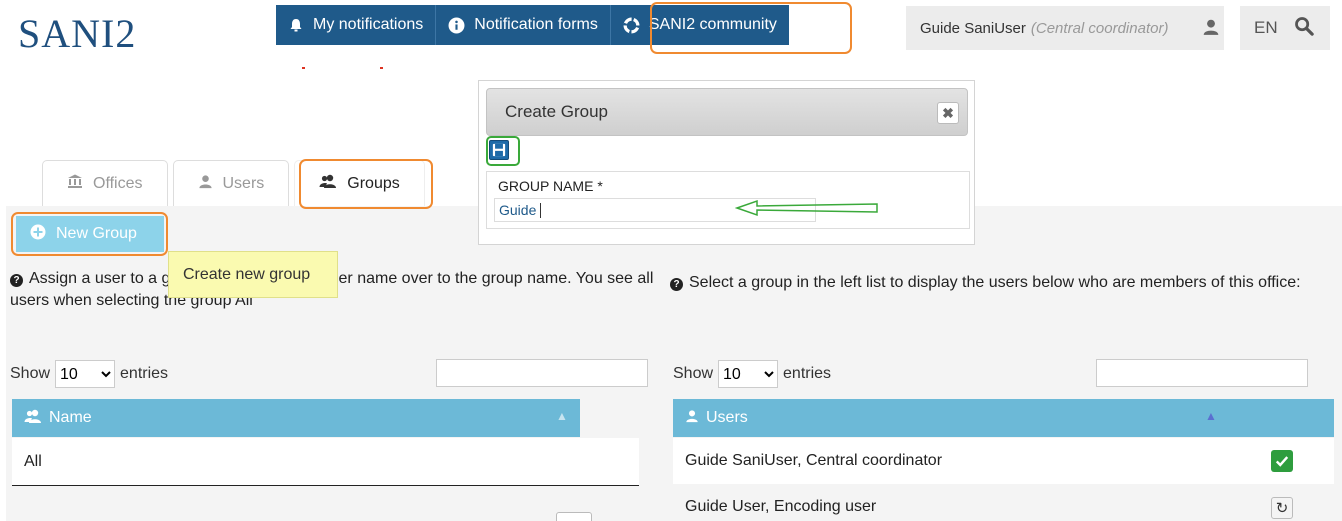  I want to click on users-table-header: Users ▲︎, so click(1003, 418).